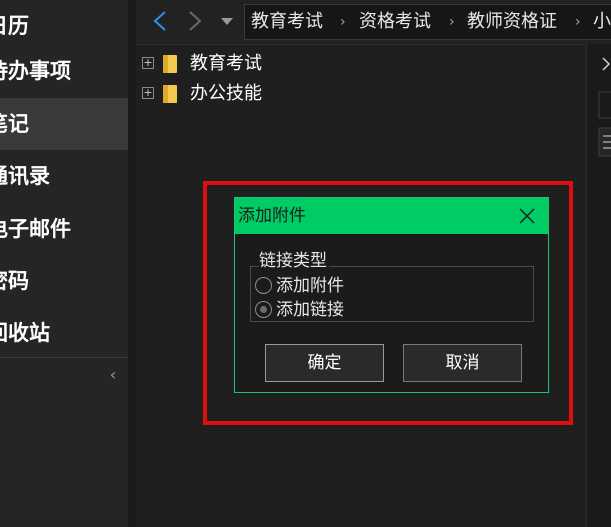 This screenshot has height=527, width=611. What do you see at coordinates (598, 285) in the screenshot?
I see `right-pane` at bounding box center [598, 285].